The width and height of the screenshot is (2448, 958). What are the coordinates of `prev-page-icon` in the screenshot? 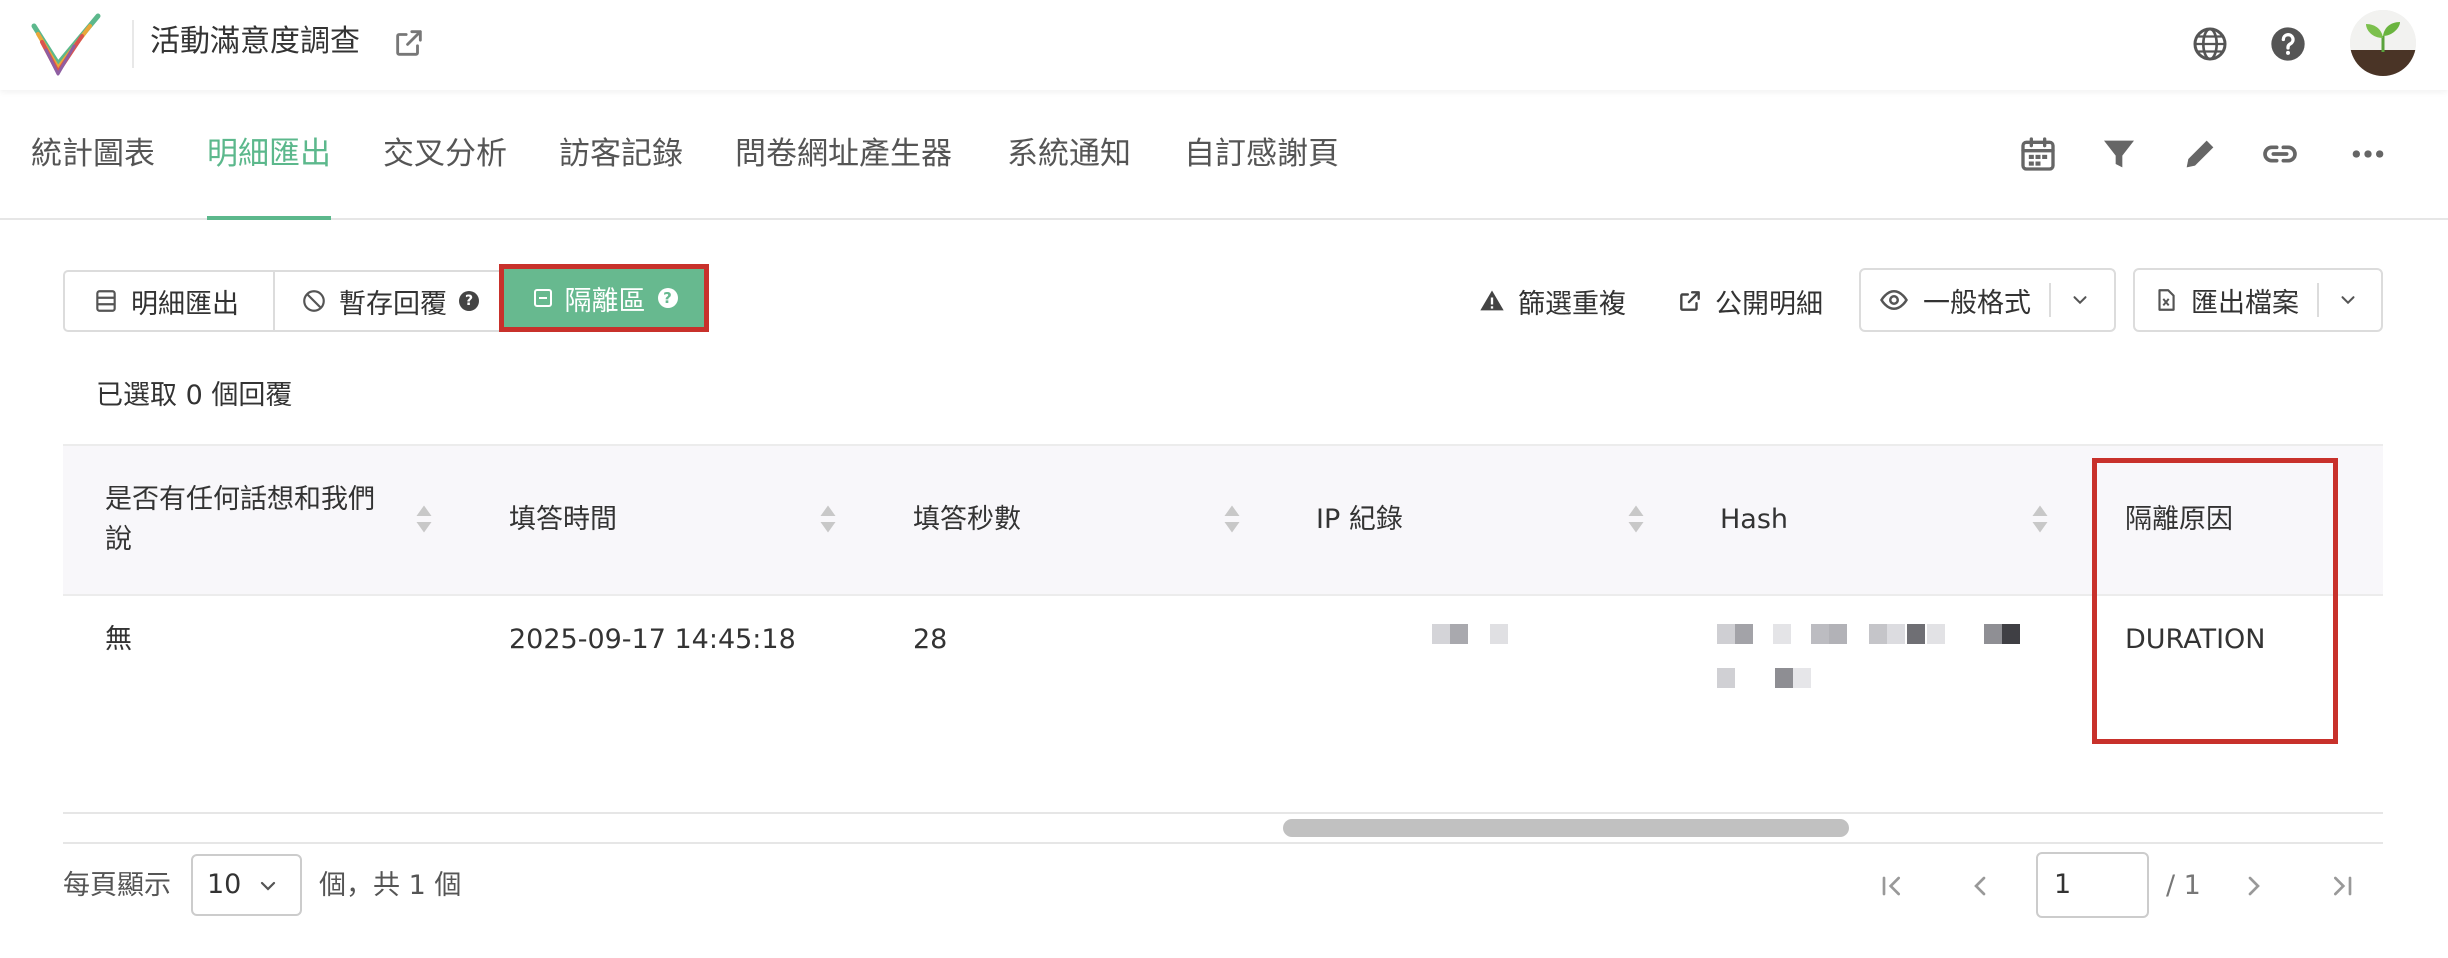 It's located at (1980, 886).